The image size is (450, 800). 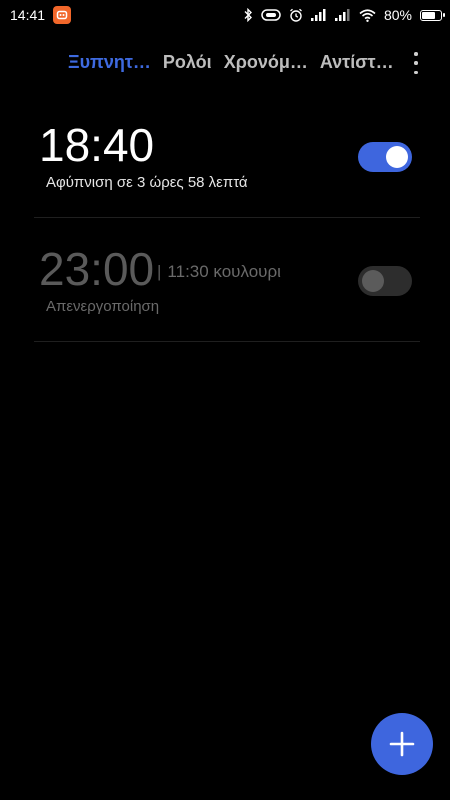 What do you see at coordinates (225, 15) in the screenshot?
I see `status-bar: 14:41 80%` at bounding box center [225, 15].